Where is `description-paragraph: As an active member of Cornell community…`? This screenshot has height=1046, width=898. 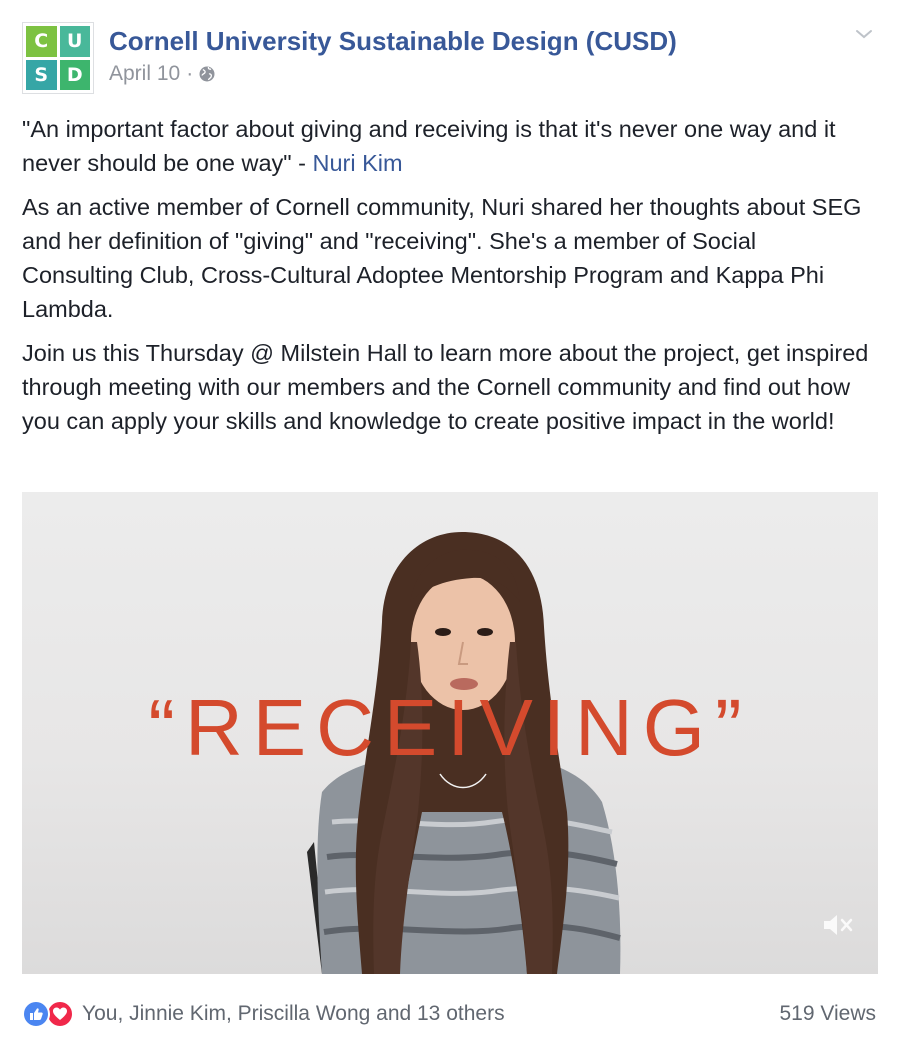 description-paragraph: As an active member of Cornell community… is located at coordinates (442, 258).